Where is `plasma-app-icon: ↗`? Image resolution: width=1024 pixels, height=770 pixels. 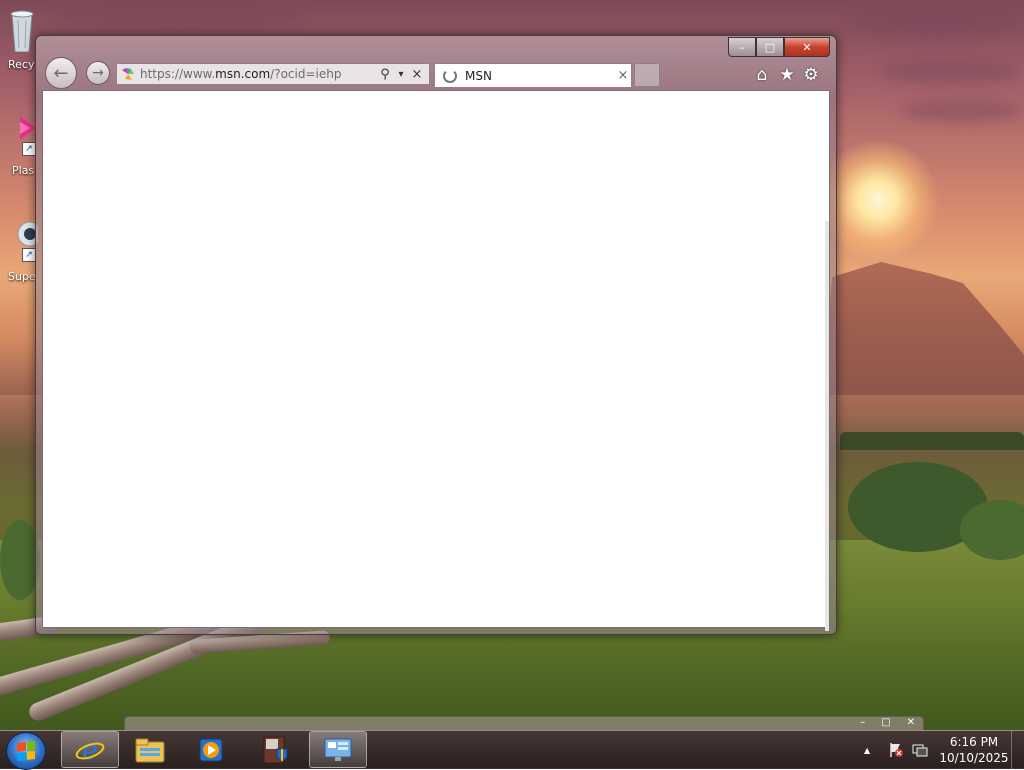 plasma-app-icon: ↗ is located at coordinates (22, 135).